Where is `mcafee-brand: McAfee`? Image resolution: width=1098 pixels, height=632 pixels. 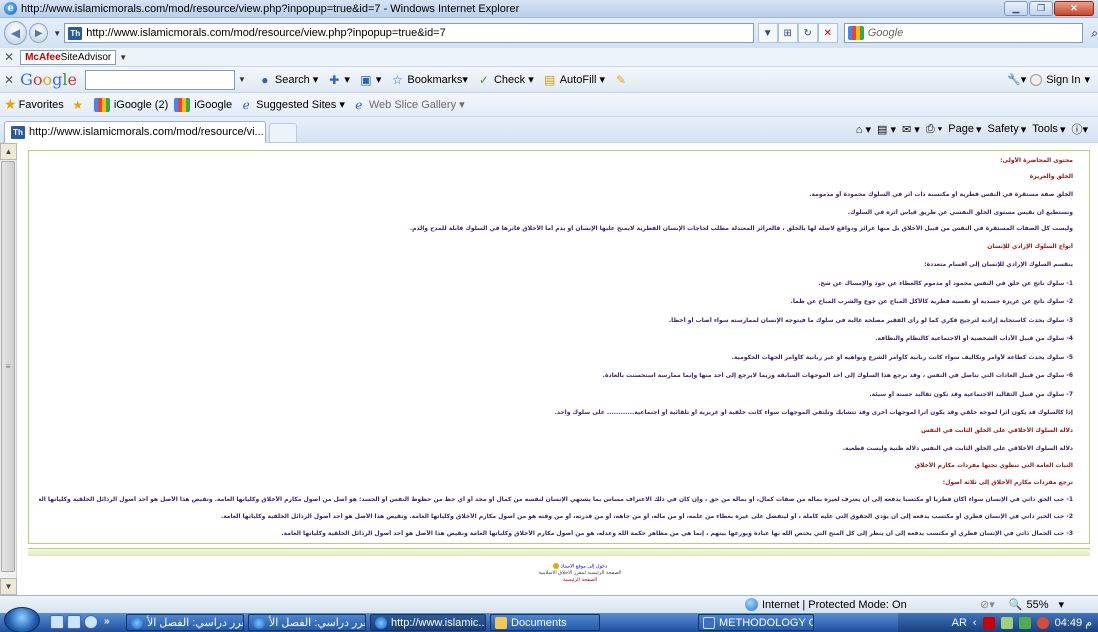
mcafee-brand: McAfee is located at coordinates (43, 57).